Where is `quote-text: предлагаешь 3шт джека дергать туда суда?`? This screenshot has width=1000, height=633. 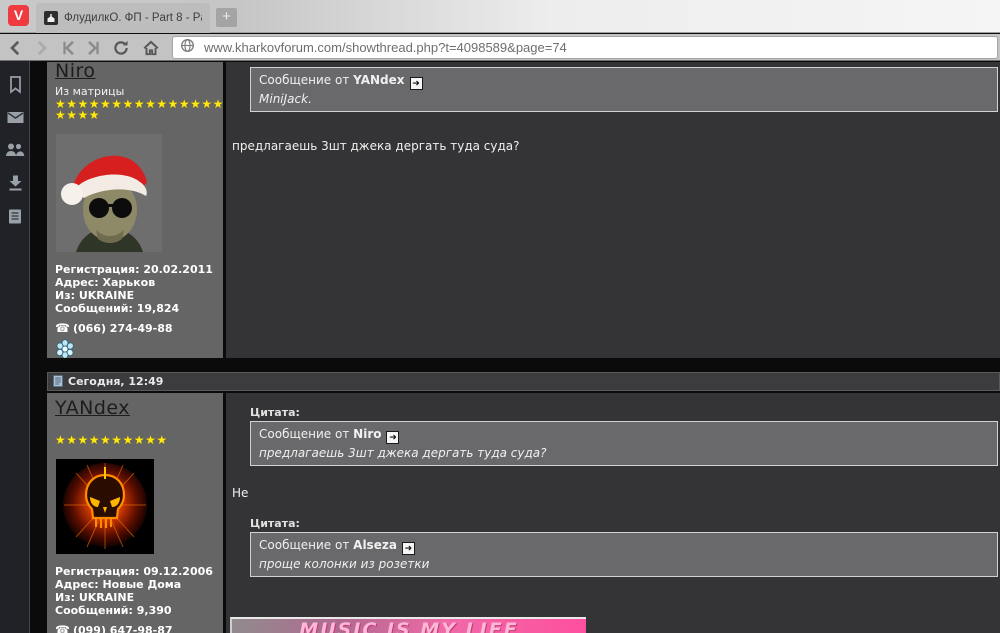
quote-text: предлагаешь 3шт джека дергать туда суда? is located at coordinates (403, 453).